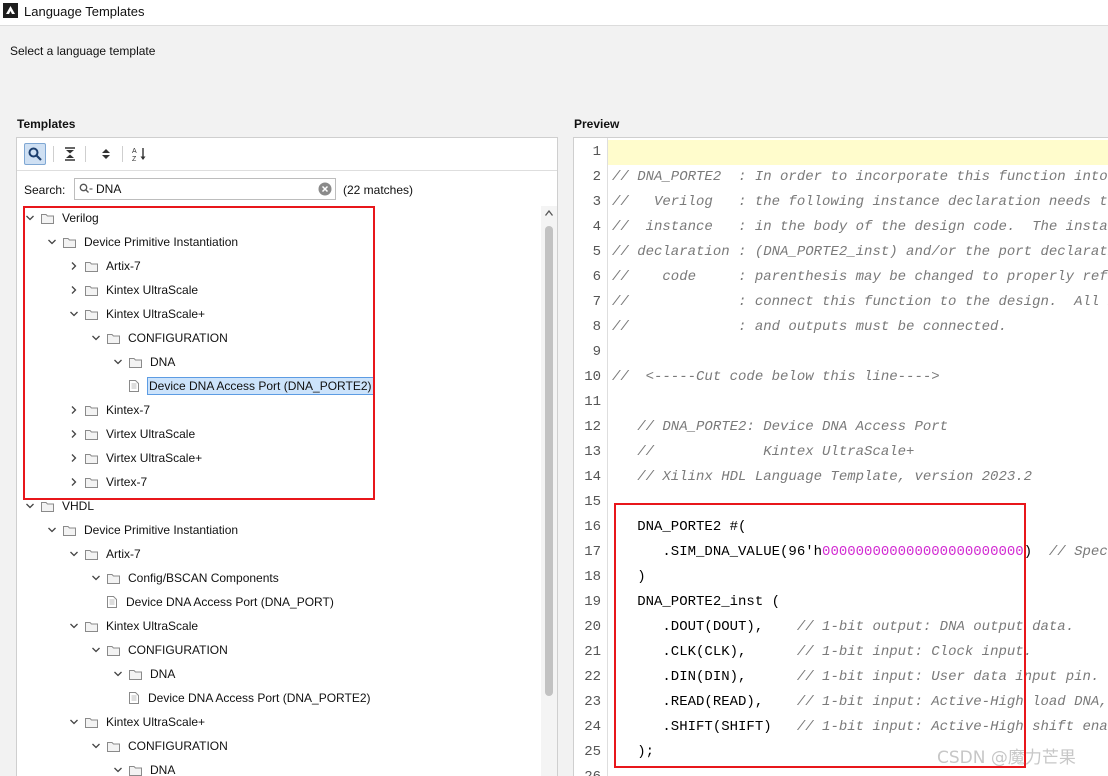 This screenshot has height=776, width=1108. I want to click on line-number: 17, so click(592, 552).